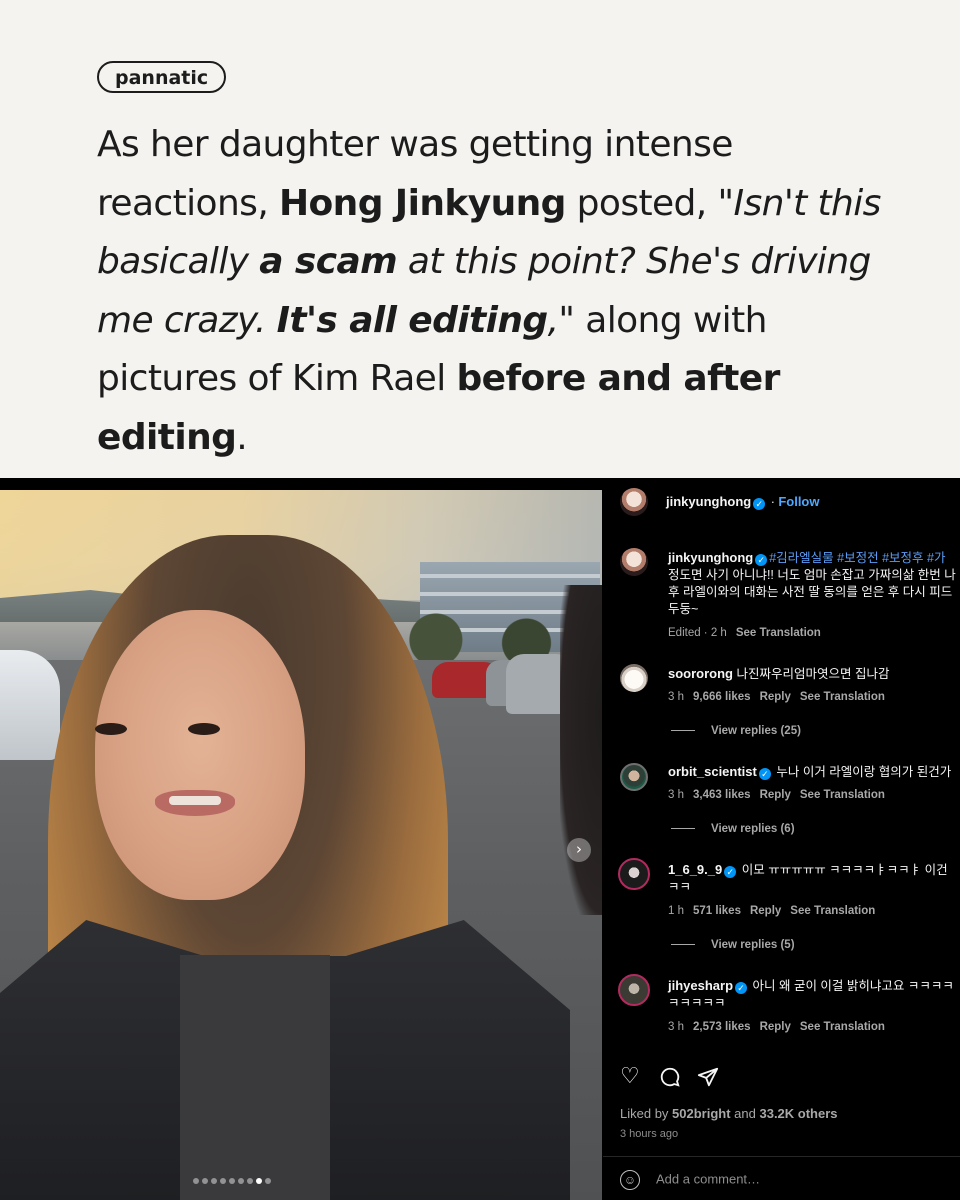 The height and width of the screenshot is (1200, 960). Describe the element at coordinates (810, 592) in the screenshot. I see `caption-line: 후 라엘이와의 대화는 사전 딸 동의를 얻은 후 다시 피드` at that location.